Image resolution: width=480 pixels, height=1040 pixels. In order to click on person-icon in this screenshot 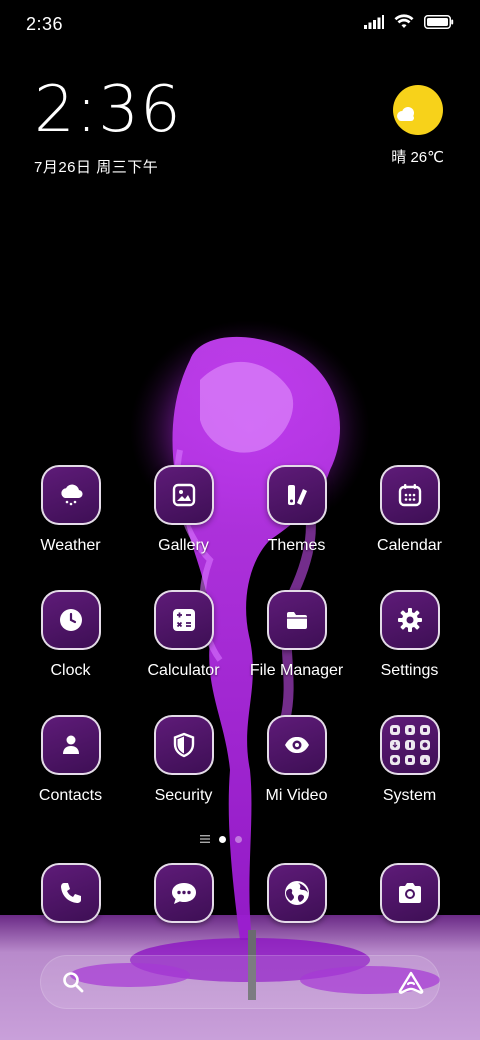, I will do `click(70, 745)`.